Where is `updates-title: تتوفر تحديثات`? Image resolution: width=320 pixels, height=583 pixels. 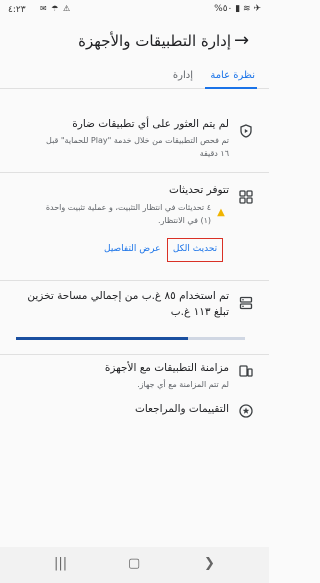
updates-title: تتوفر تحديثات is located at coordinates (199, 190).